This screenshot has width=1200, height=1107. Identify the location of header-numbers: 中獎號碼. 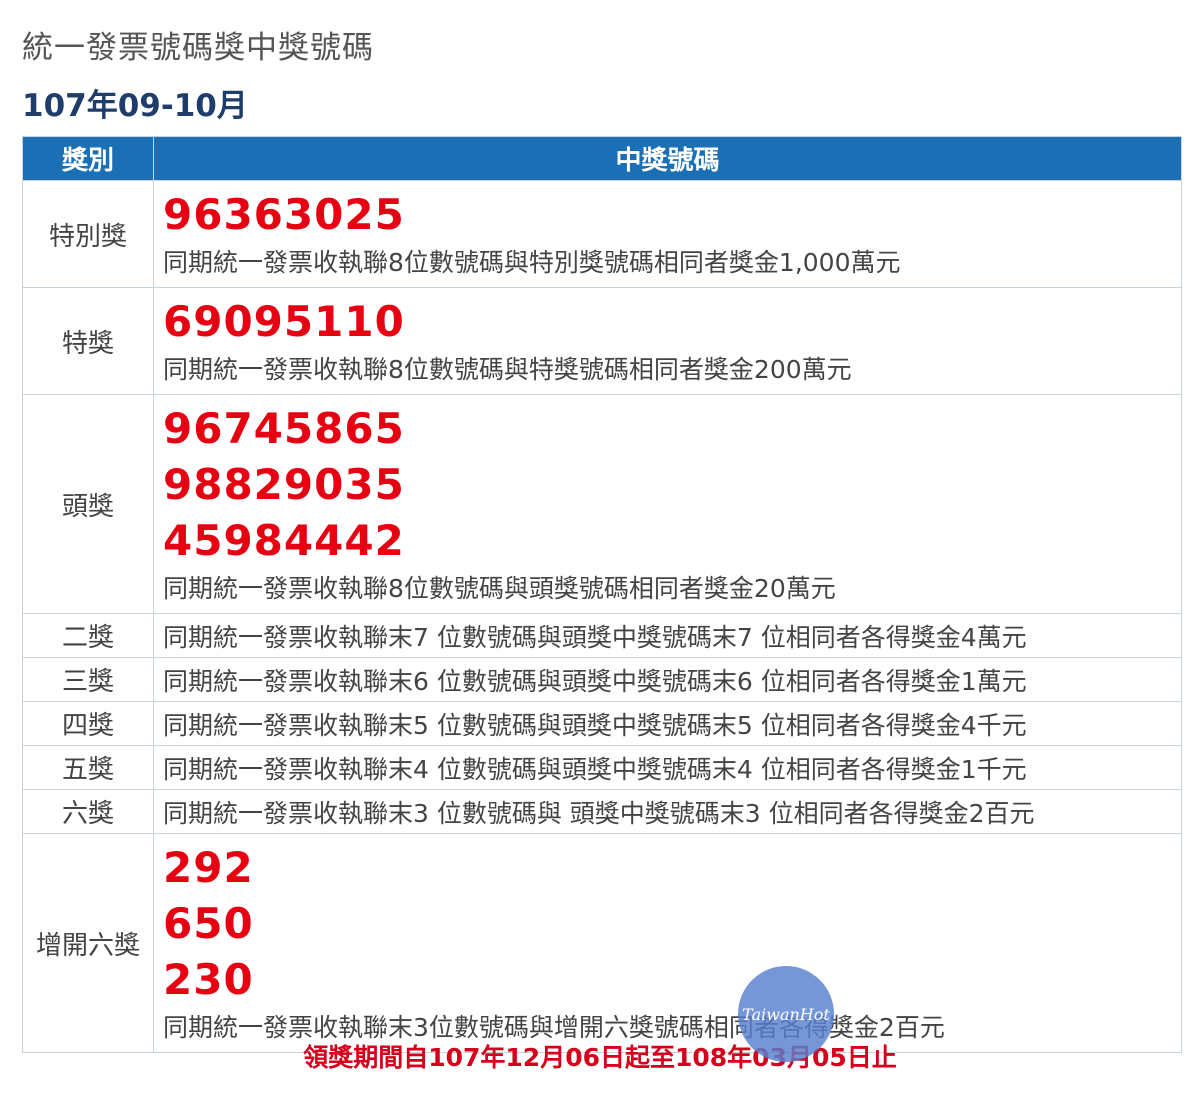
(667, 158).